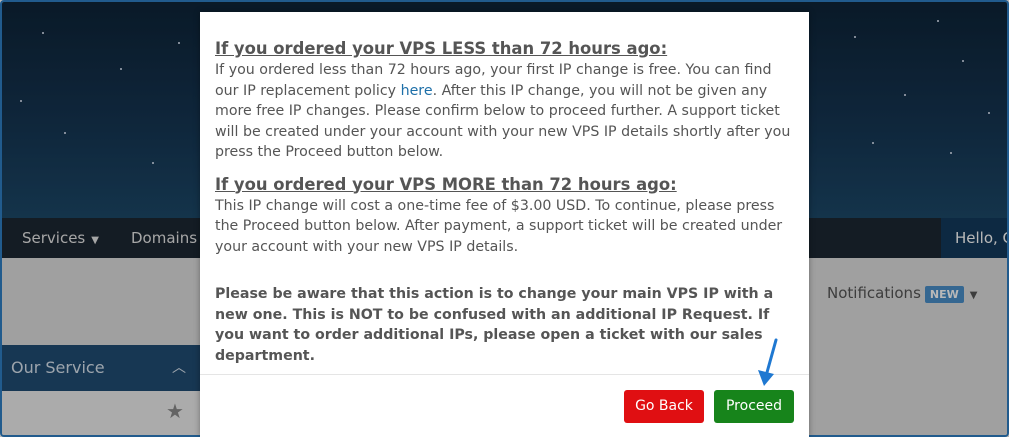 The width and height of the screenshot is (1009, 437). I want to click on go-back-button: Go Back, so click(664, 406).